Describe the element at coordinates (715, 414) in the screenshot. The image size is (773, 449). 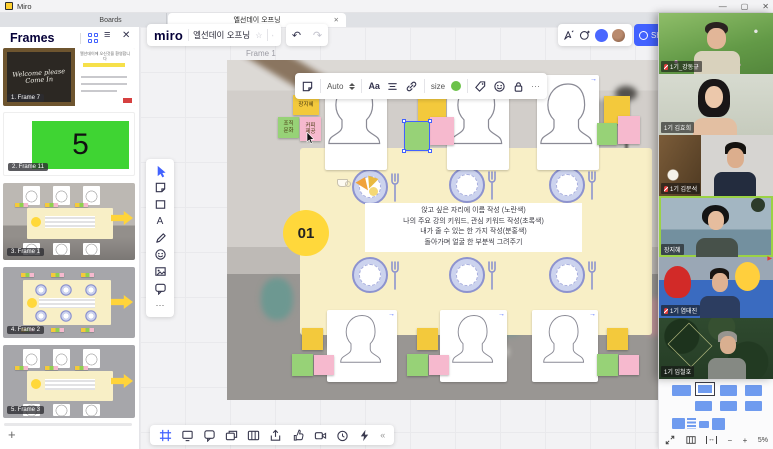
I see `minimap-panel: ↔ − + 5%` at that location.